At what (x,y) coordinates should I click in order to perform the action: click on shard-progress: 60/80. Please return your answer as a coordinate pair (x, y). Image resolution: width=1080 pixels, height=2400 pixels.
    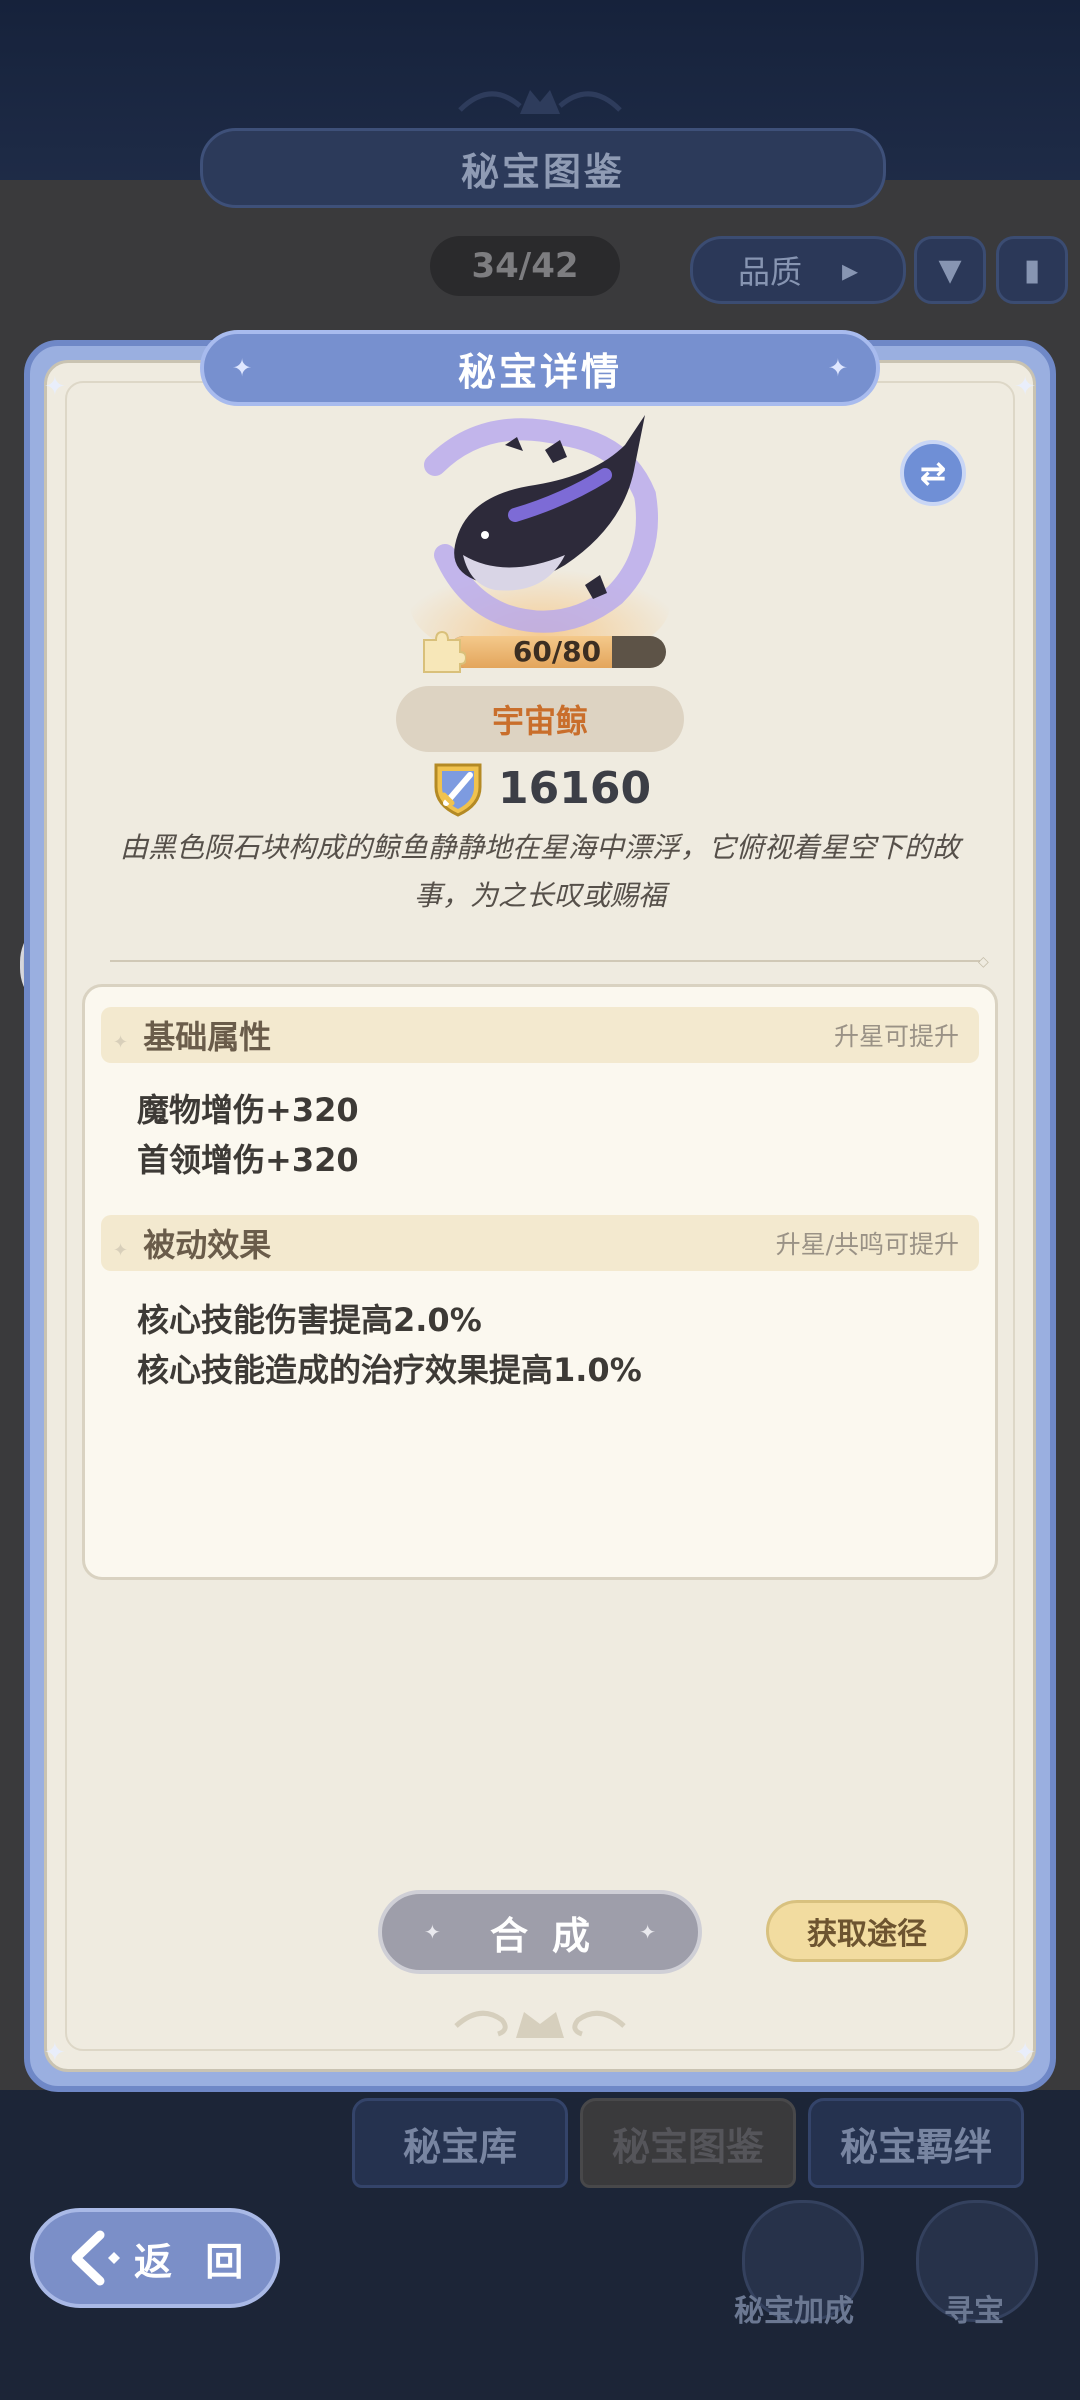
    Looking at the image, I should click on (542, 652).